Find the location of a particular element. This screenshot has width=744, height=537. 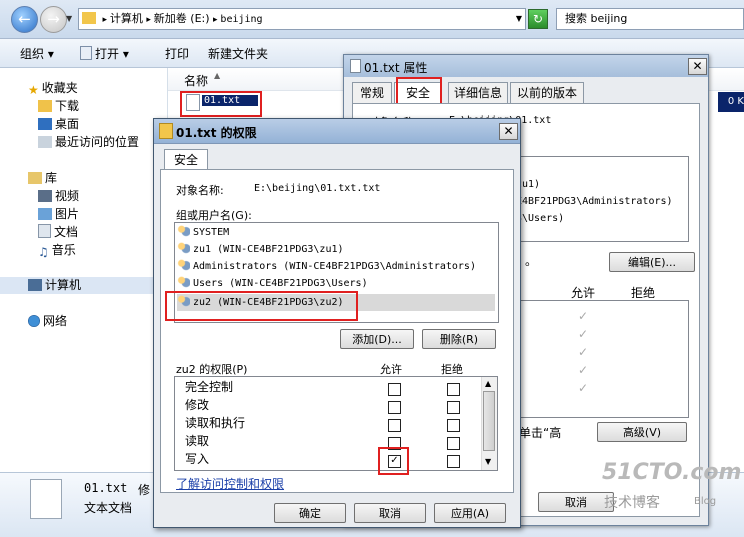

nav-libraries: 库 is located at coordinates (42, 178).